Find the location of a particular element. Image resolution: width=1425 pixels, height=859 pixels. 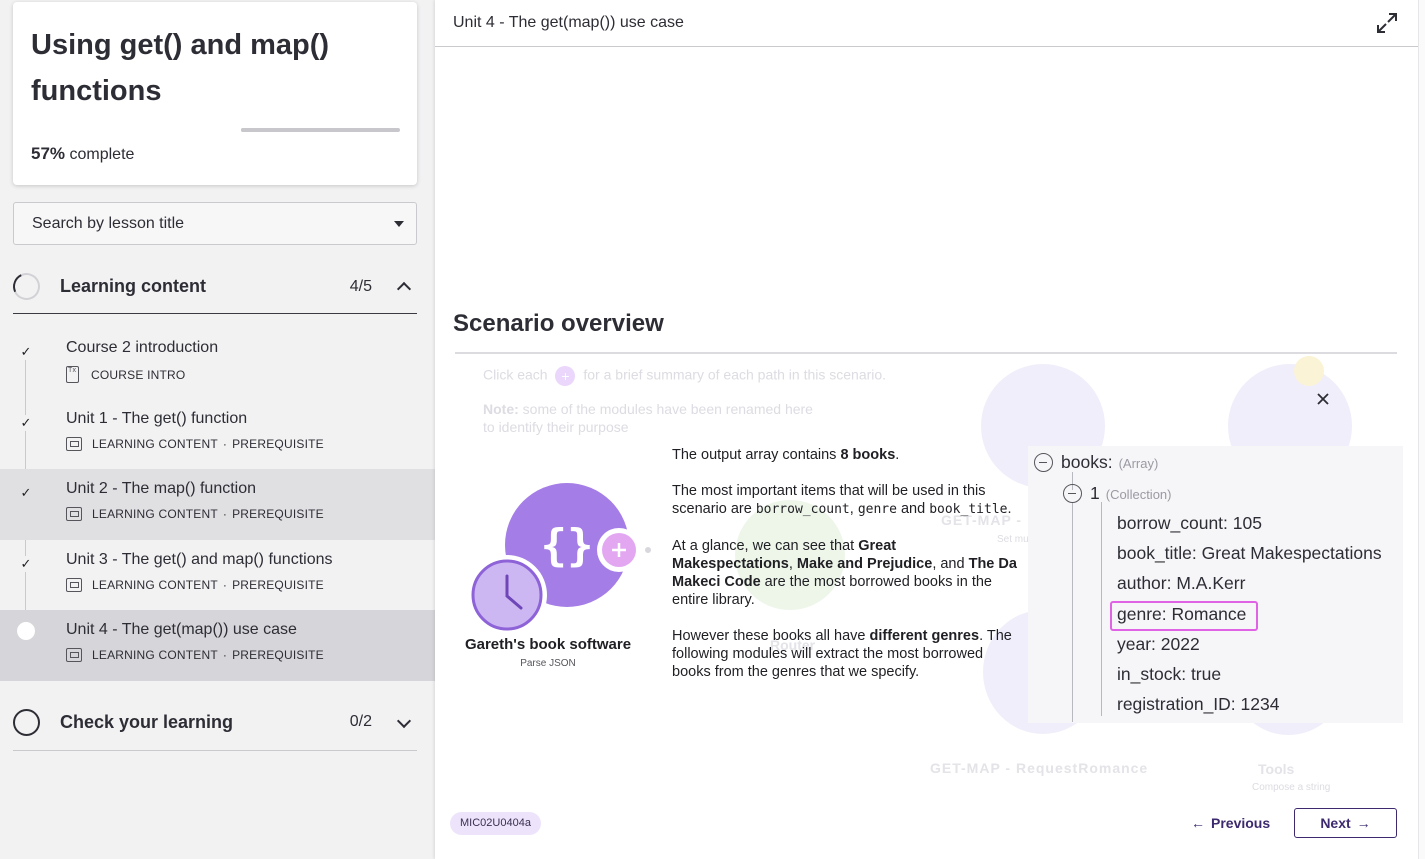

lesson-title: Course 2 introduction is located at coordinates (142, 347).